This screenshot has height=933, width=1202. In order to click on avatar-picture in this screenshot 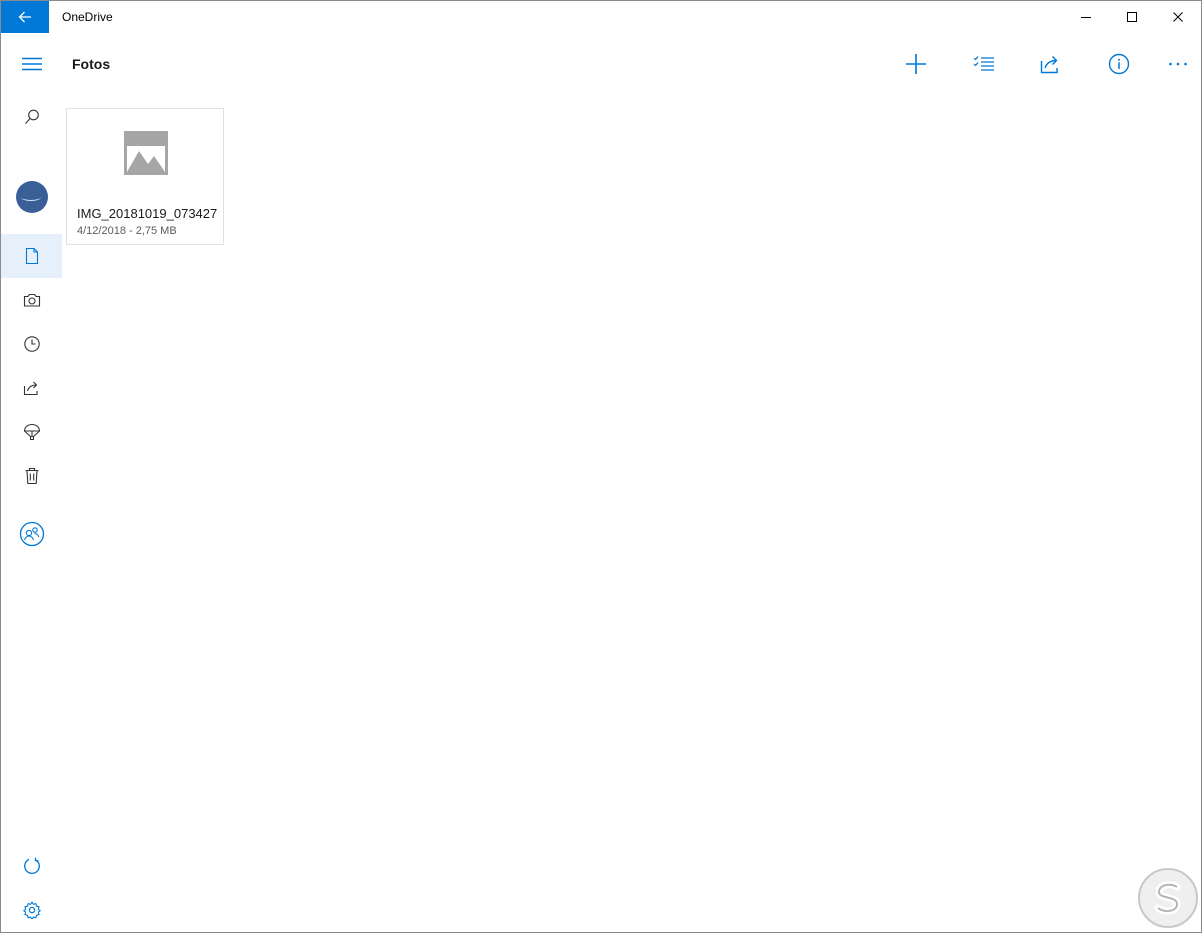, I will do `click(31, 197)`.